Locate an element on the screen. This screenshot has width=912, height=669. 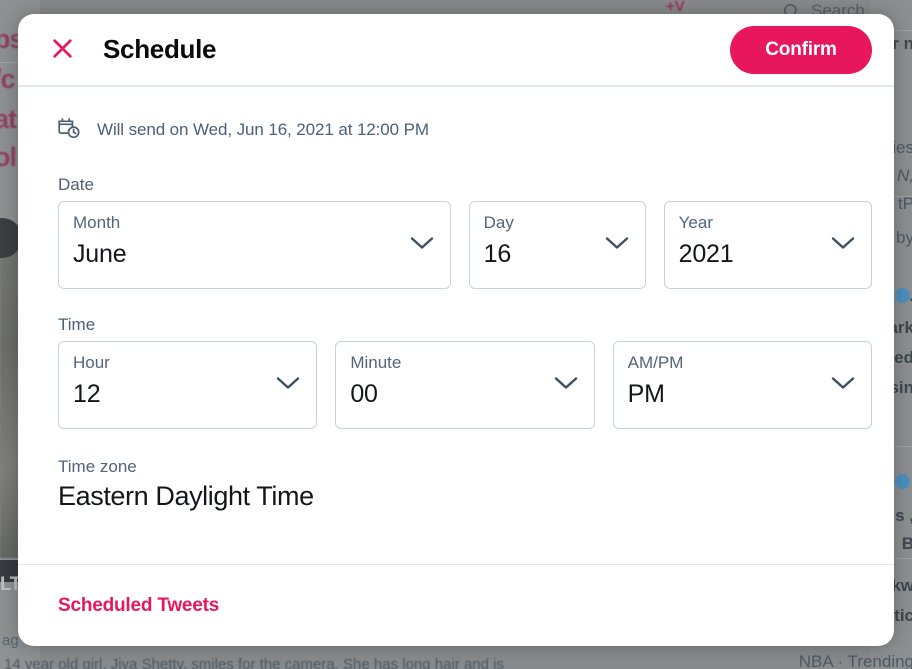
month-label: Month is located at coordinates (97, 222).